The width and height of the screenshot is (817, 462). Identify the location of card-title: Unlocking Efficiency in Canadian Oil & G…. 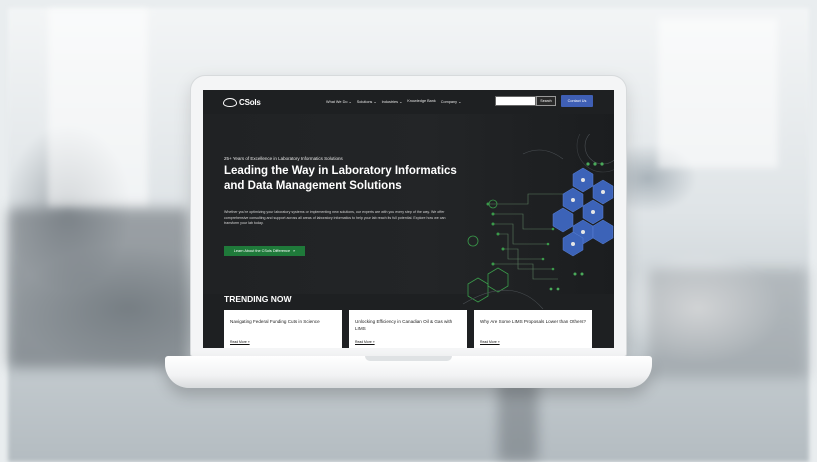
(404, 325).